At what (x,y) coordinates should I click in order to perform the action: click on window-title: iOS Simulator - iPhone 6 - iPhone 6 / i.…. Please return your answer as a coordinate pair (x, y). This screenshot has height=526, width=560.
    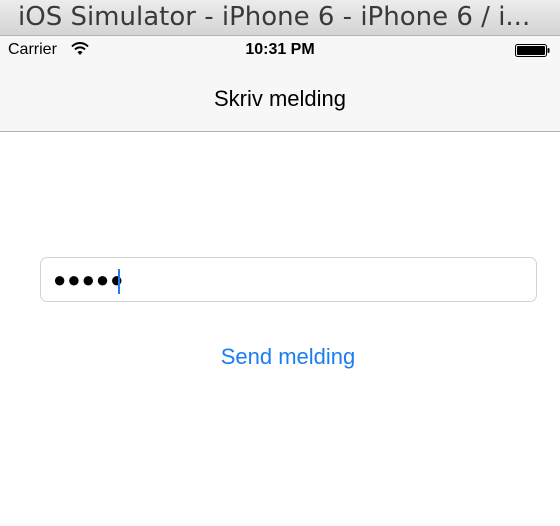
    Looking at the image, I should click on (274, 17).